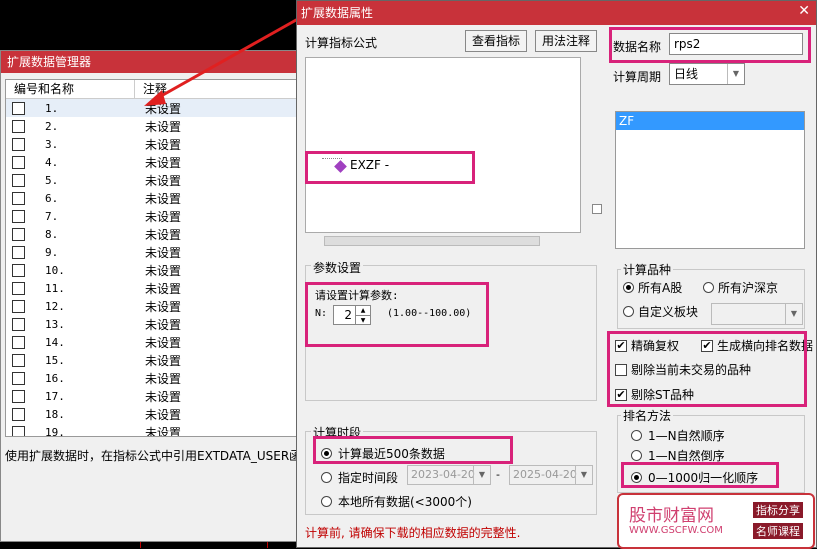  Describe the element at coordinates (55, 306) in the screenshot. I see `row-id: 12.` at that location.